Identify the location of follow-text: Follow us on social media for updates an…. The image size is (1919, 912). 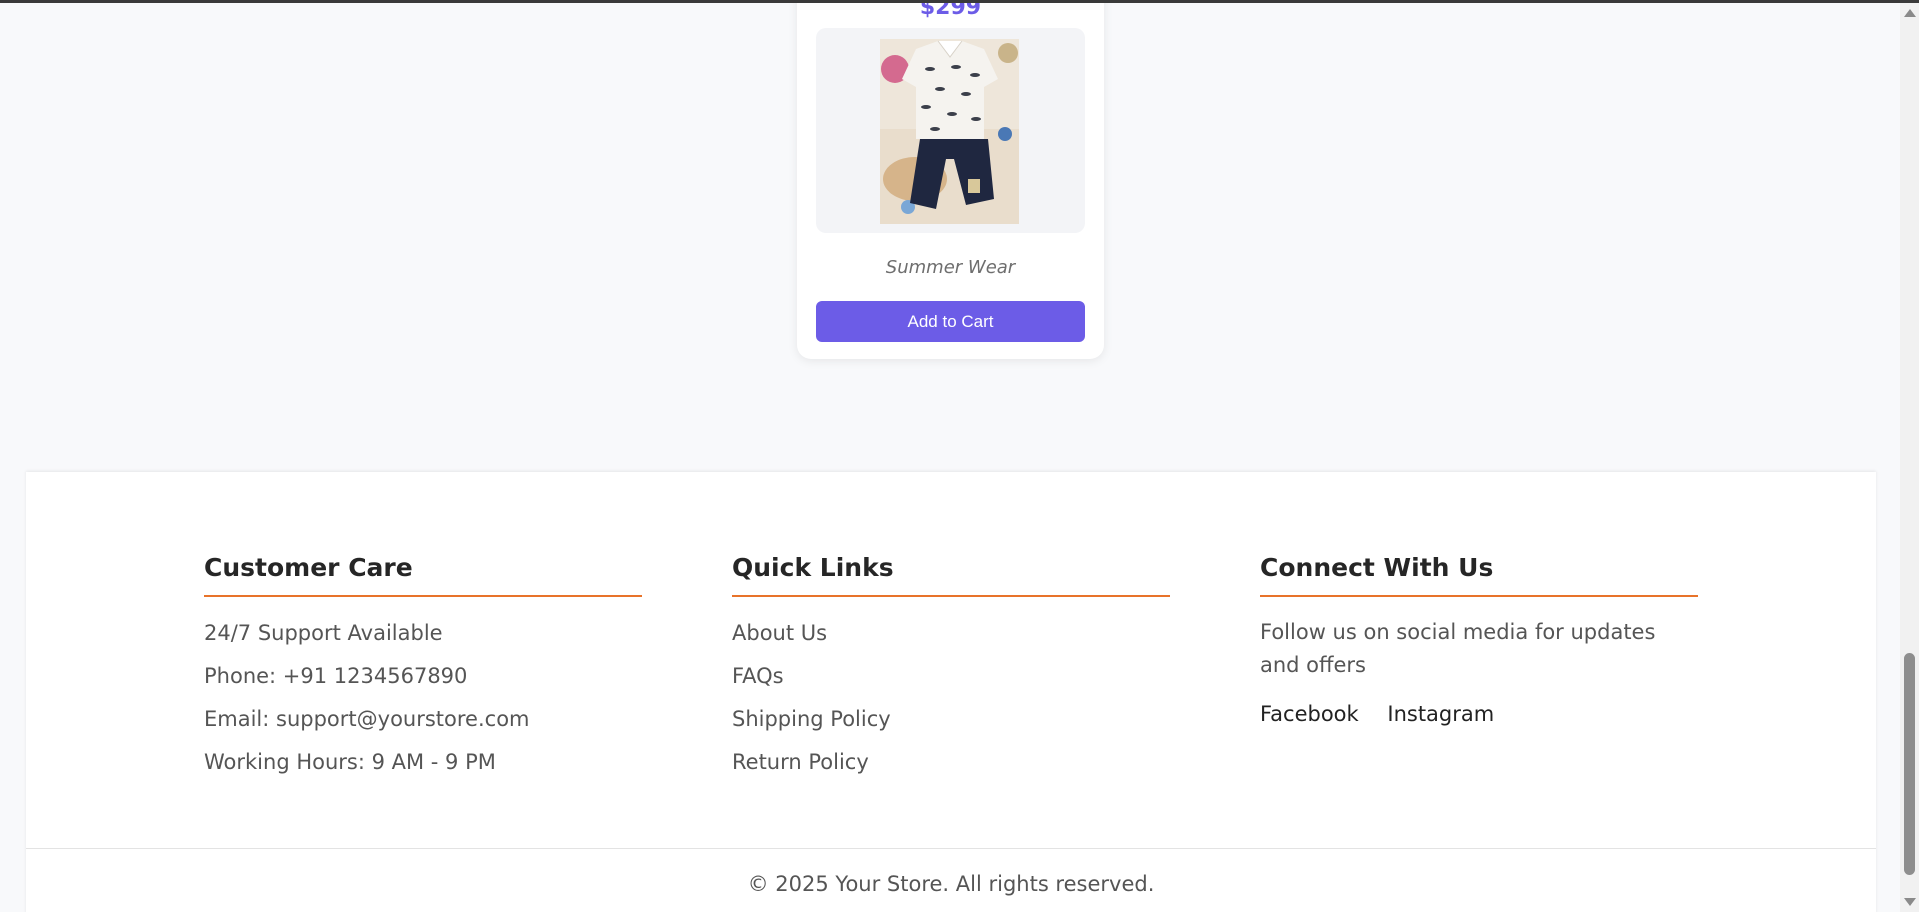
(1458, 648).